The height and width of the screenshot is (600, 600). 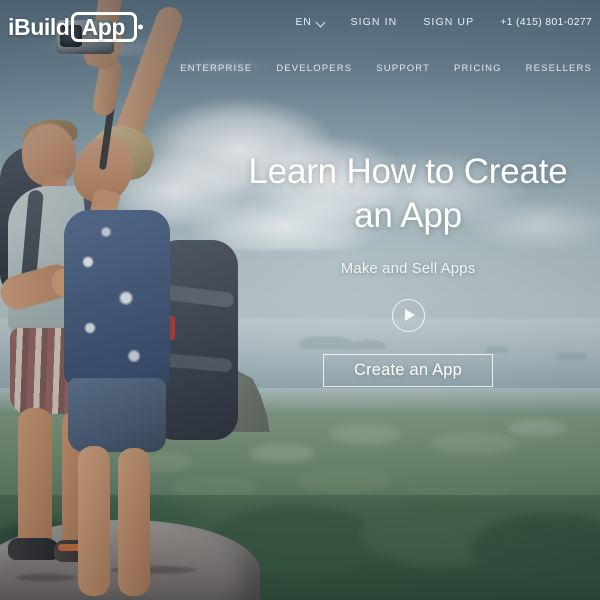 What do you see at coordinates (546, 22) in the screenshot?
I see `phone-number: +1 (415) 801-0277` at bounding box center [546, 22].